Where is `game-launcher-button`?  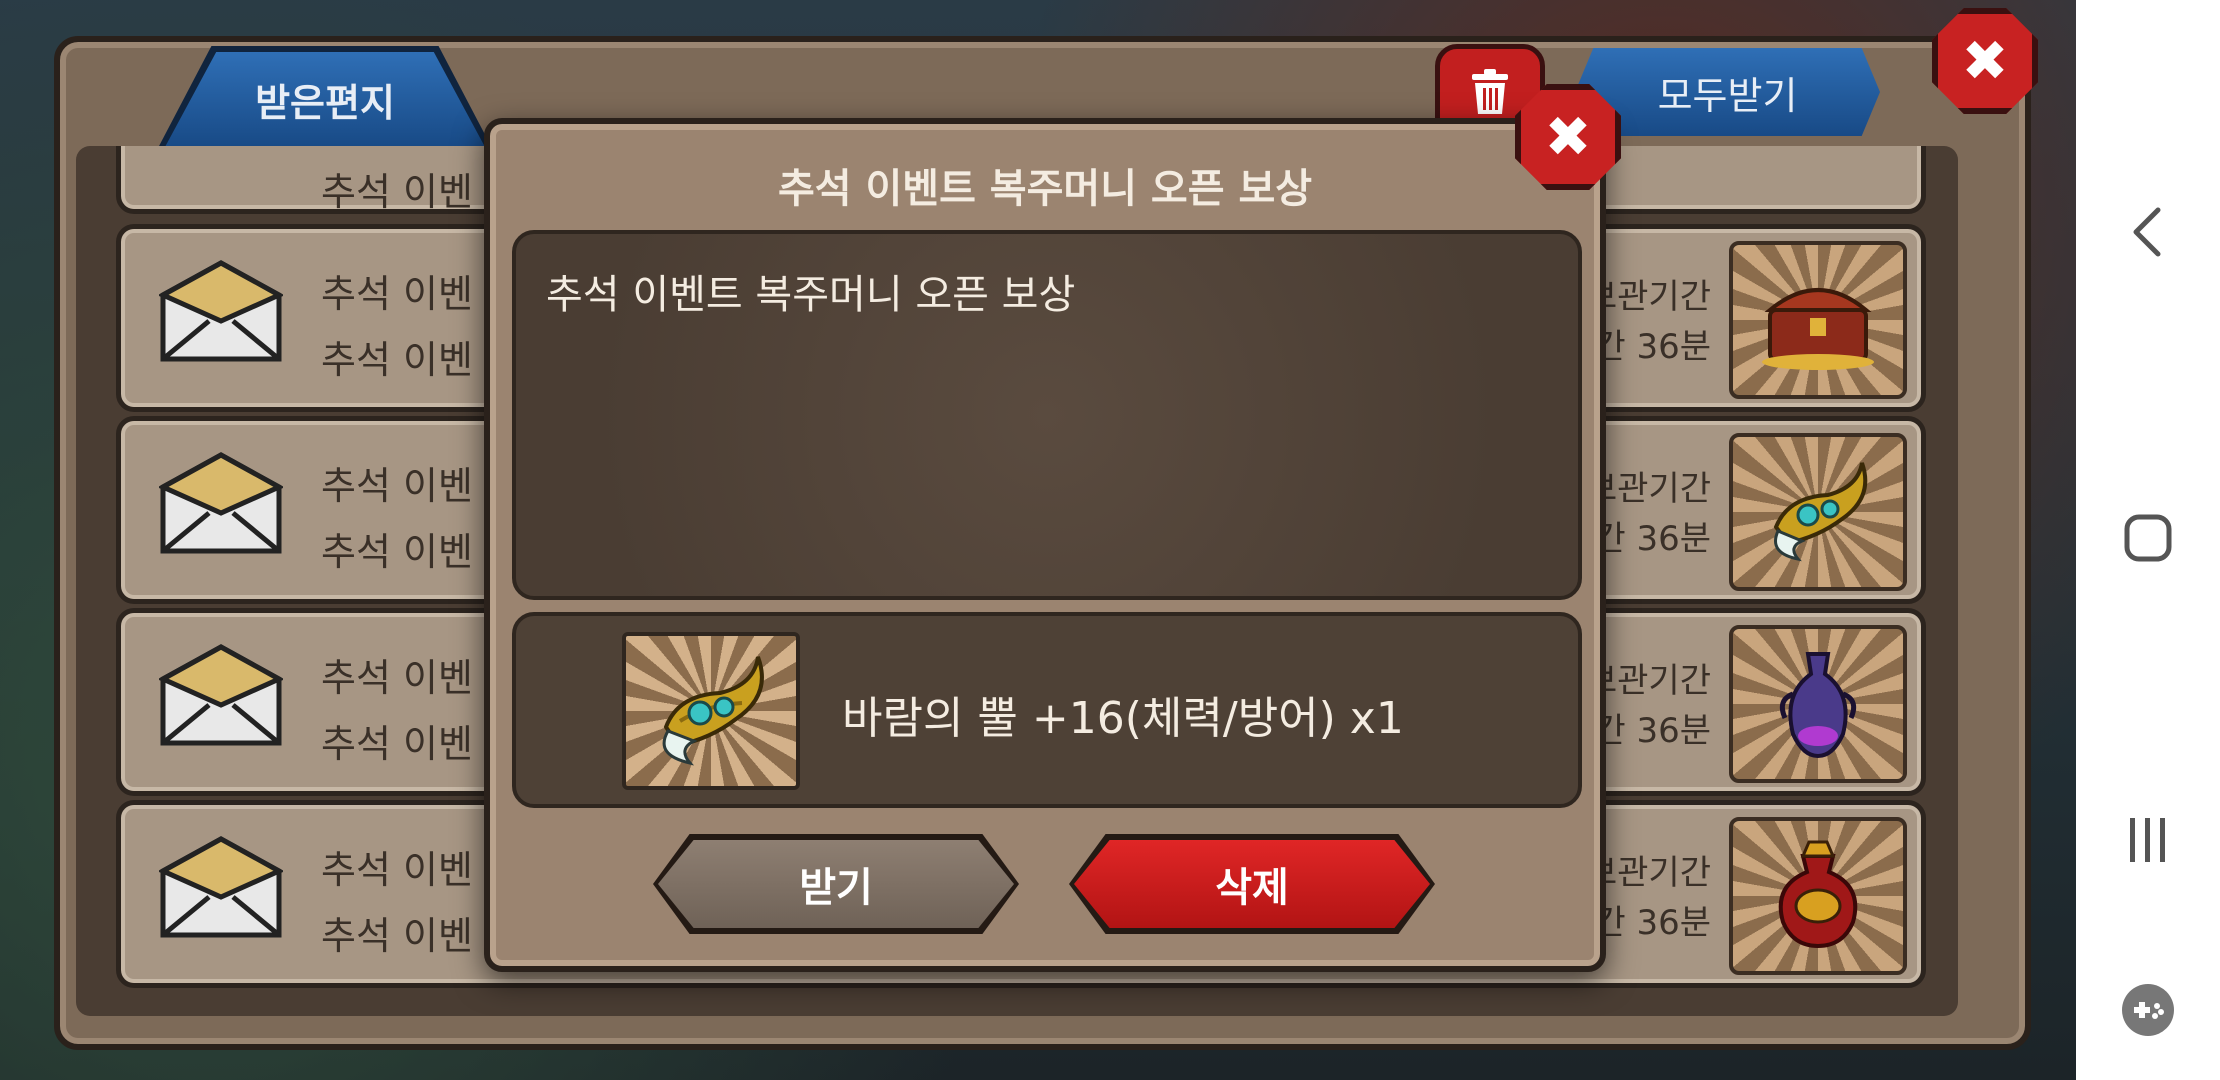 game-launcher-button is located at coordinates (2148, 1010).